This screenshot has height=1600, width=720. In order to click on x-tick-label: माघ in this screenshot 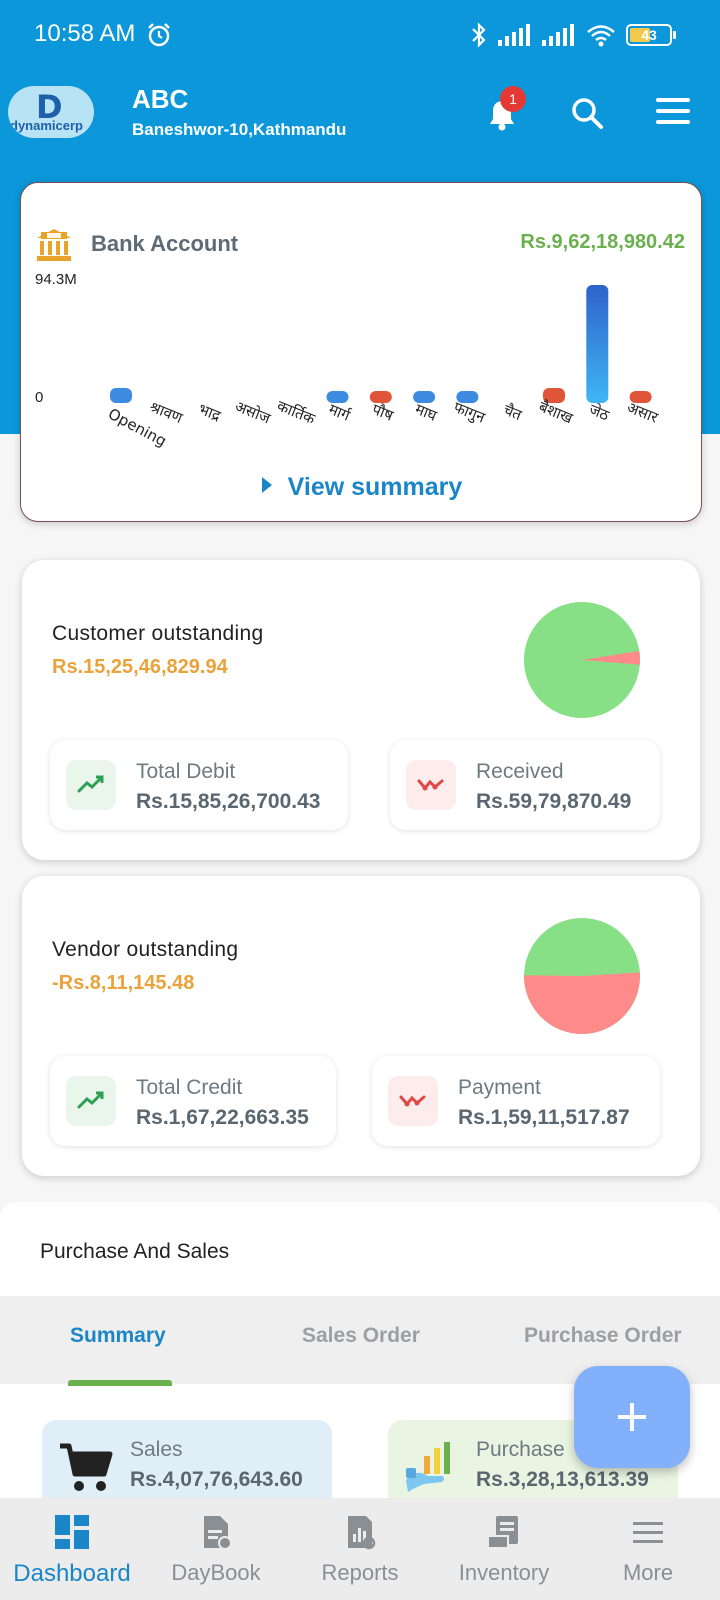, I will do `click(427, 412)`.